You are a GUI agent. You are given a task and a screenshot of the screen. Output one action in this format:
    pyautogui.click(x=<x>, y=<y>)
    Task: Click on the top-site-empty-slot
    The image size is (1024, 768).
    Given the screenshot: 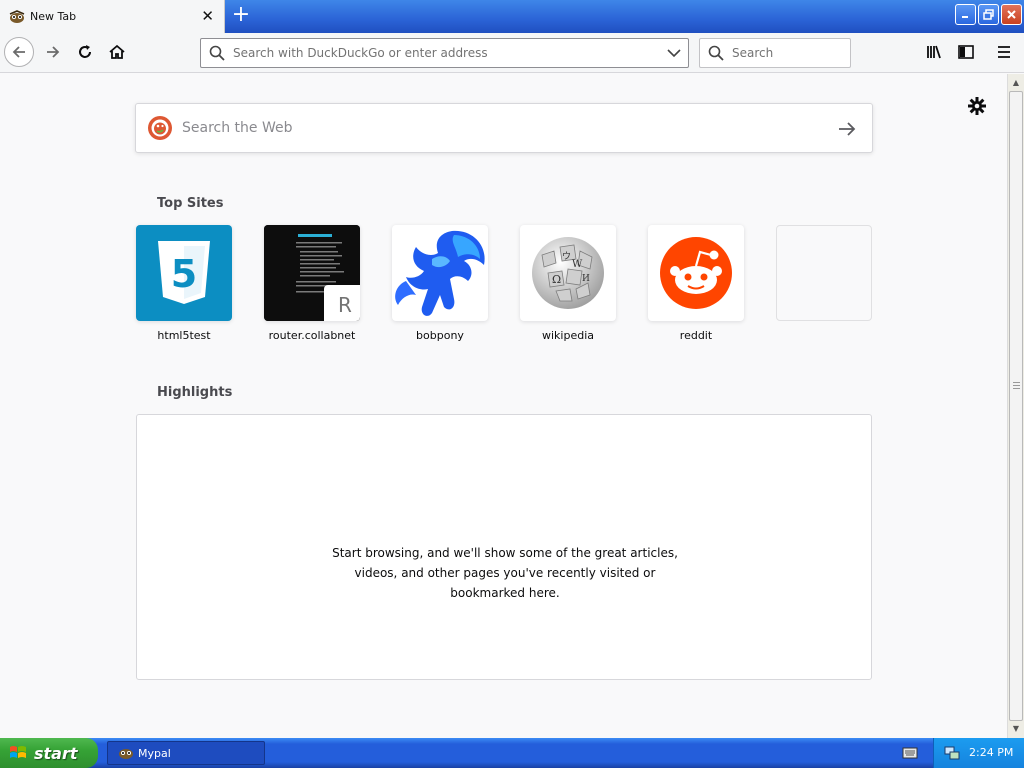 What is the action you would take?
    pyautogui.click(x=824, y=273)
    